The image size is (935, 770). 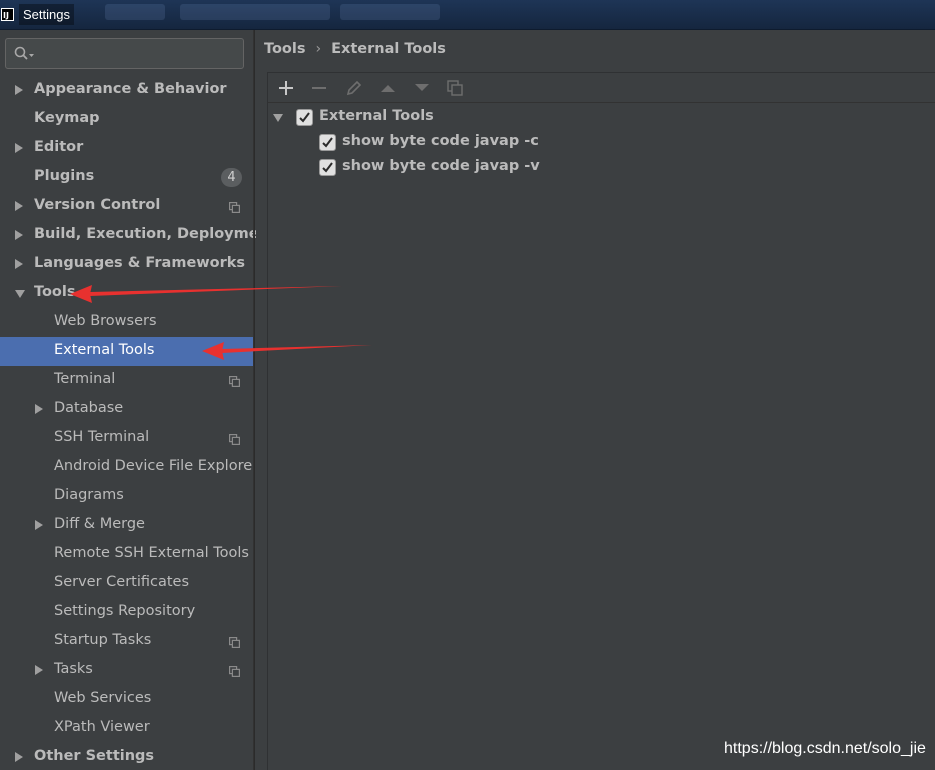 What do you see at coordinates (85, 379) in the screenshot?
I see `sidebar-item-label: Terminal` at bounding box center [85, 379].